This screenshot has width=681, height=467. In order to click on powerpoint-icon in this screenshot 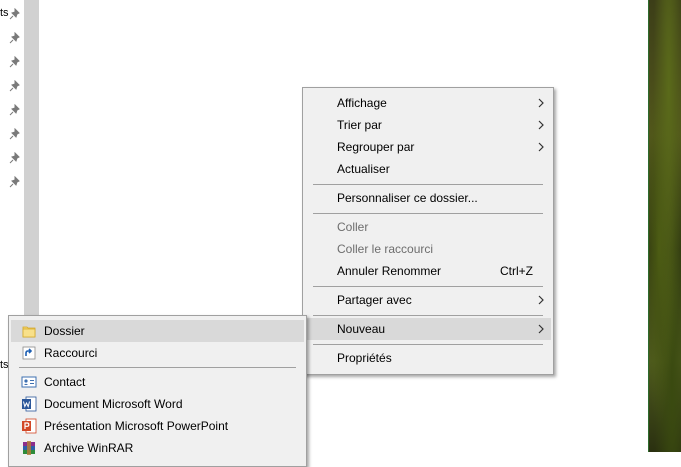, I will do `click(29, 426)`.